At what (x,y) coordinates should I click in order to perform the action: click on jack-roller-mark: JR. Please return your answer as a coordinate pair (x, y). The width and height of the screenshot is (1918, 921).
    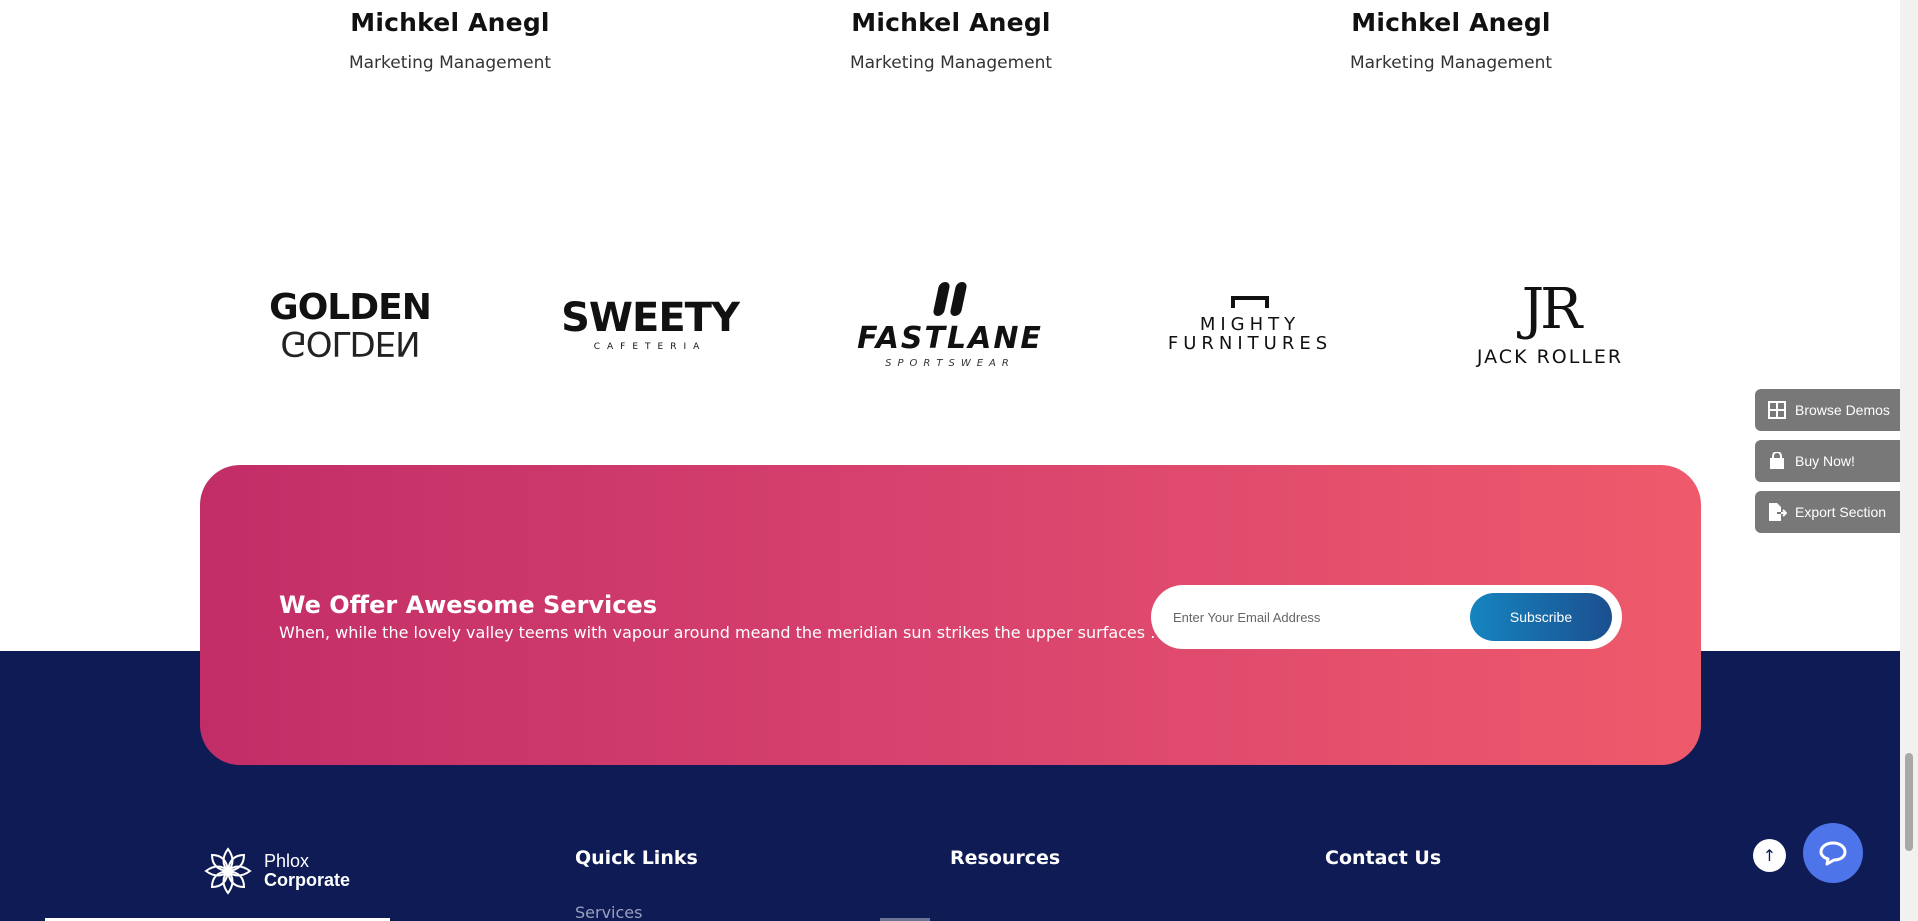
    Looking at the image, I should click on (1552, 309).